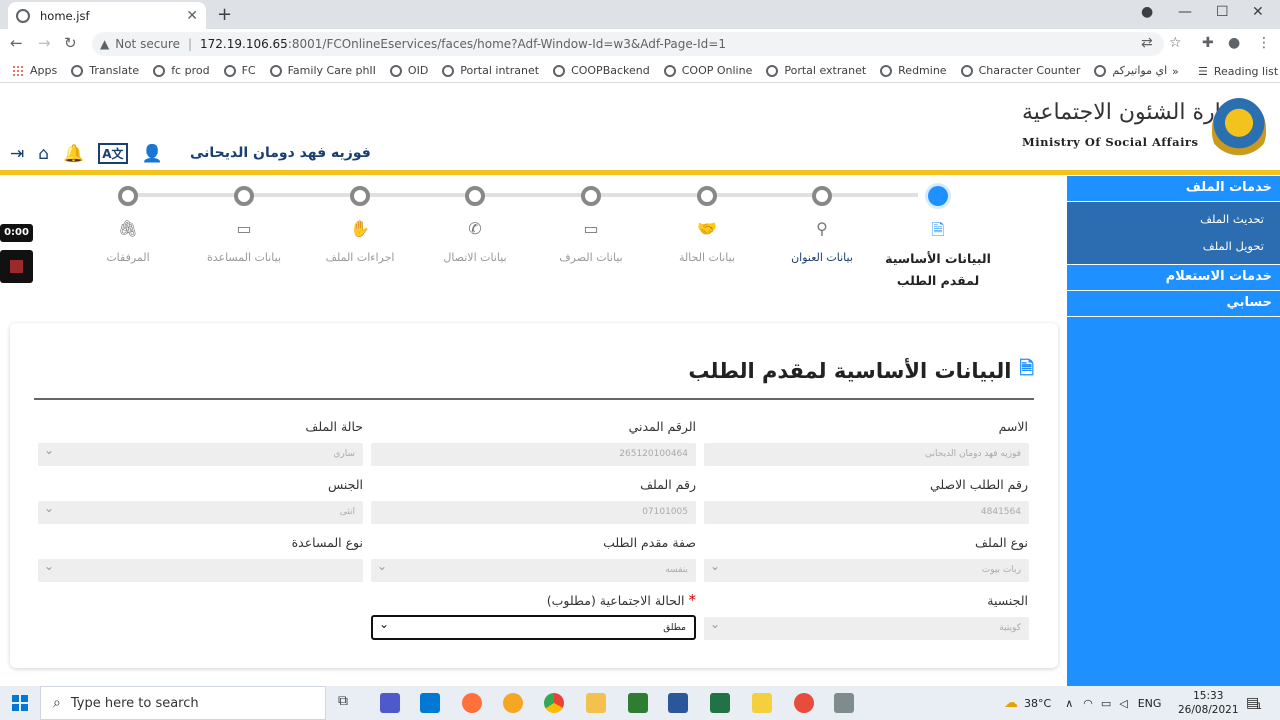 Image resolution: width=1280 pixels, height=720 pixels. I want to click on step-label: بيانات الاتصال, so click(475, 257).